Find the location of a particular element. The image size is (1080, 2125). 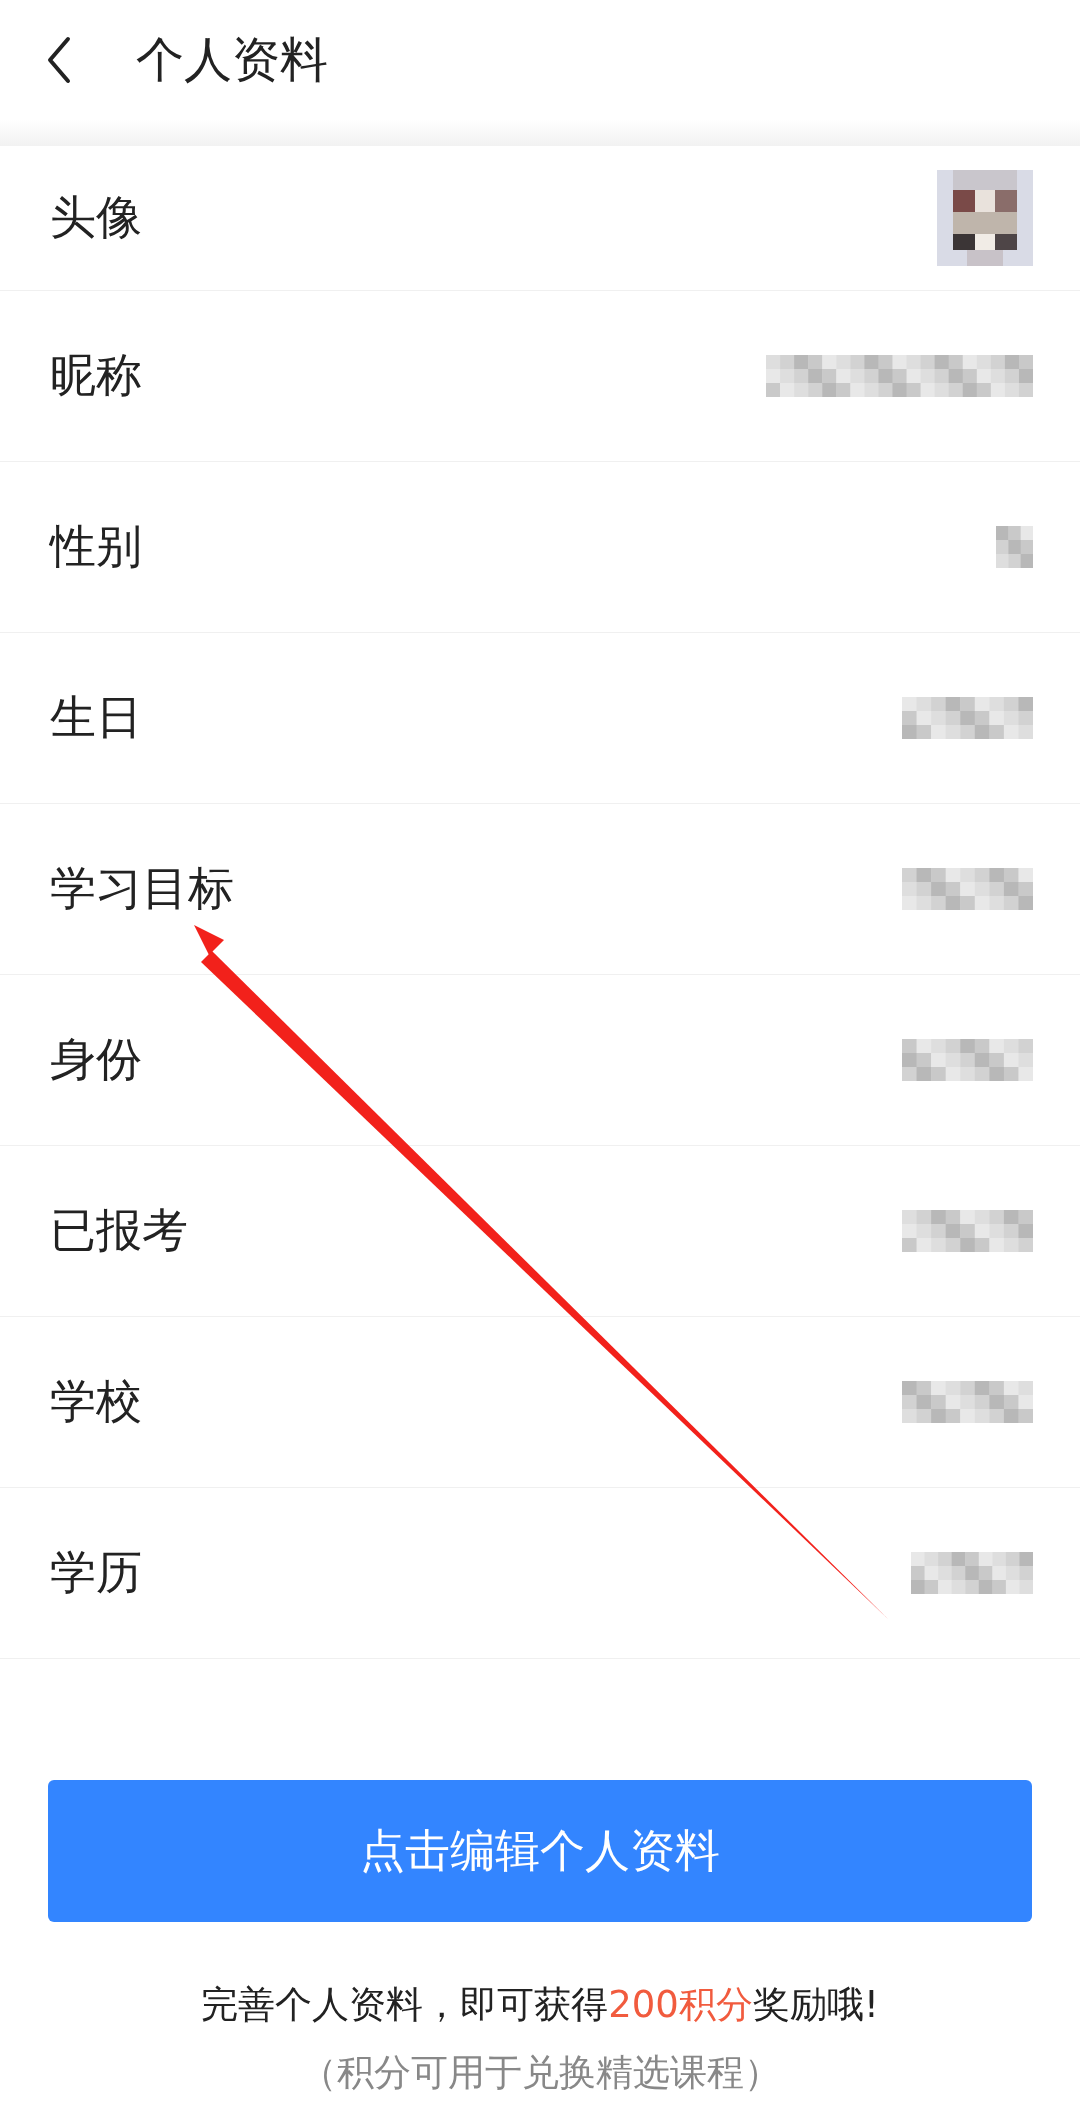

row-label: 学校 is located at coordinates (96, 1401).